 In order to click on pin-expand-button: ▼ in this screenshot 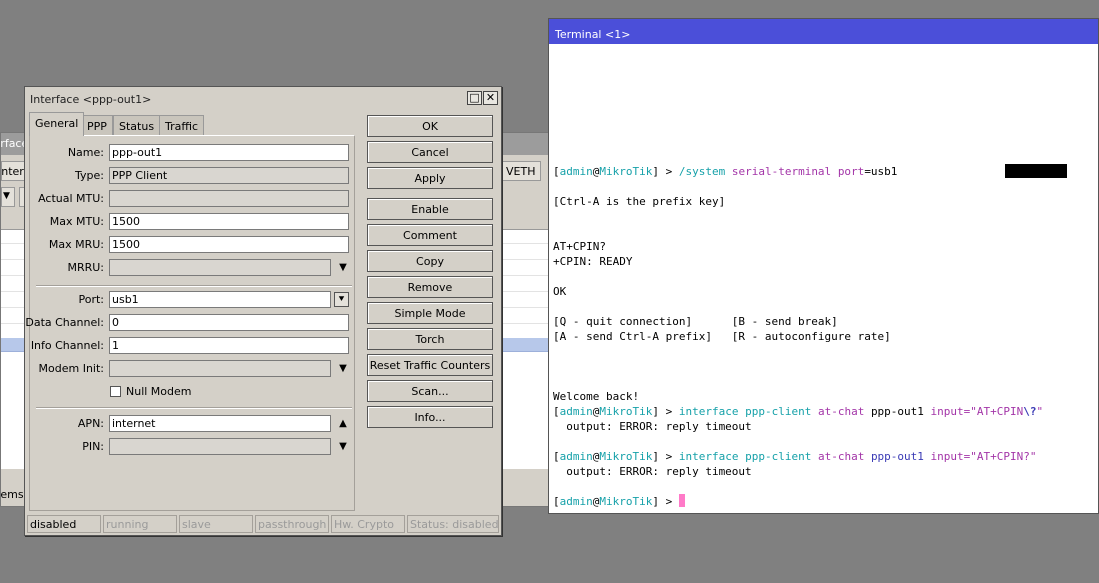, I will do `click(343, 447)`.